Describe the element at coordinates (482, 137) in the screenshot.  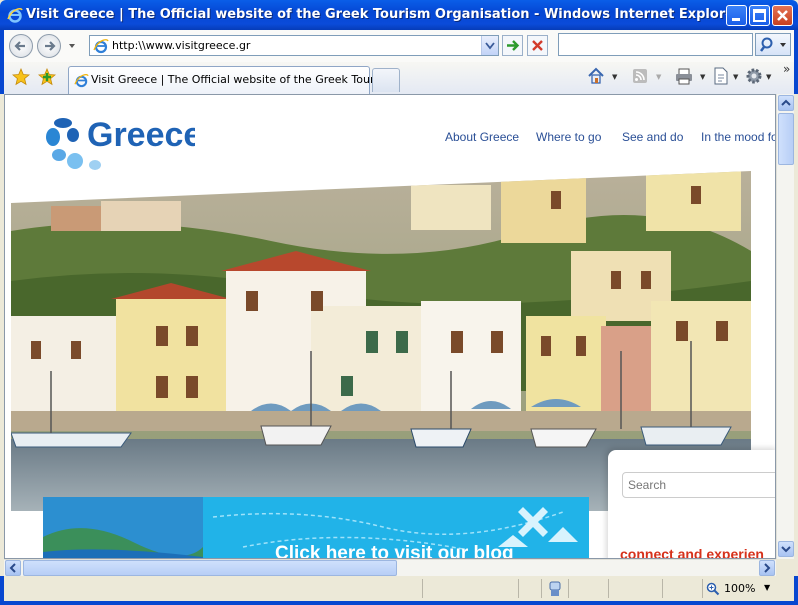
I see `nav-about-greece: About Greece` at that location.